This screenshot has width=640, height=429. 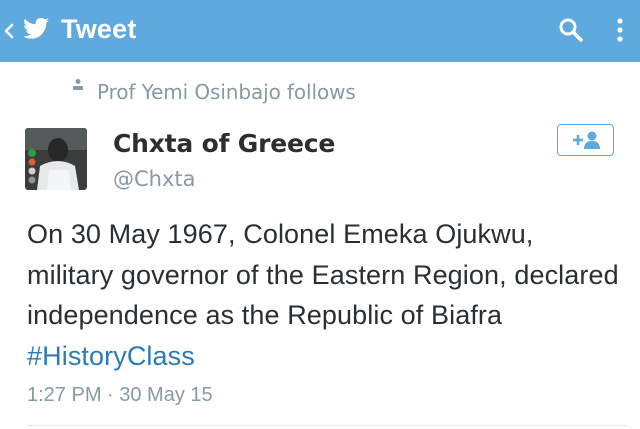 I want to click on tweet-timestamp: 1:27 PM · 30 May 15, so click(x=120, y=395).